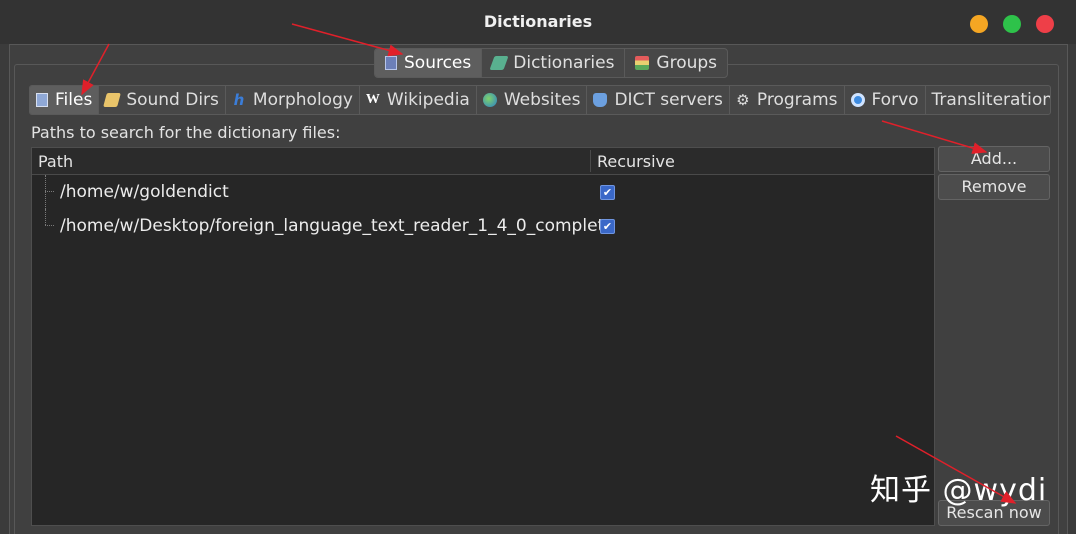 The width and height of the screenshot is (1076, 534). What do you see at coordinates (489, 100) in the screenshot?
I see `globe-icon` at bounding box center [489, 100].